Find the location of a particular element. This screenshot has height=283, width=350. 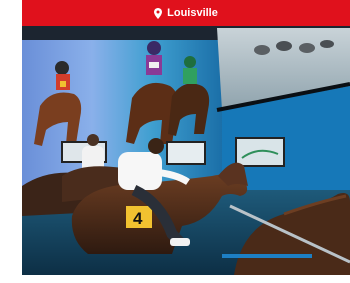

saddle-number-graphic: 4 is located at coordinates (138, 218).